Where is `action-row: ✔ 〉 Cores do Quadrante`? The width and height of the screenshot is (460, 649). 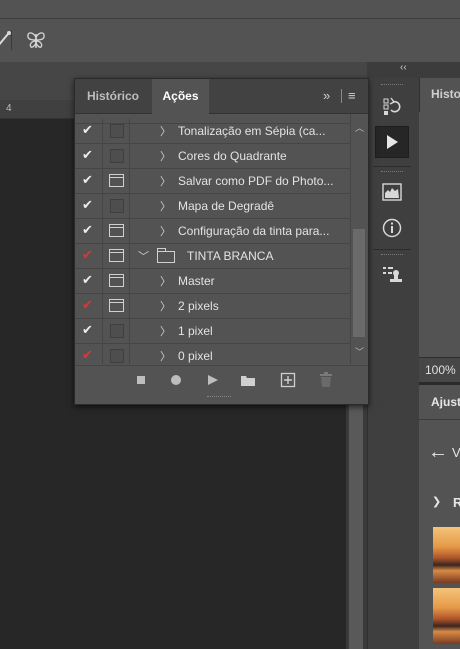 action-row: ✔ 〉 Cores do Quadrante is located at coordinates (212, 156).